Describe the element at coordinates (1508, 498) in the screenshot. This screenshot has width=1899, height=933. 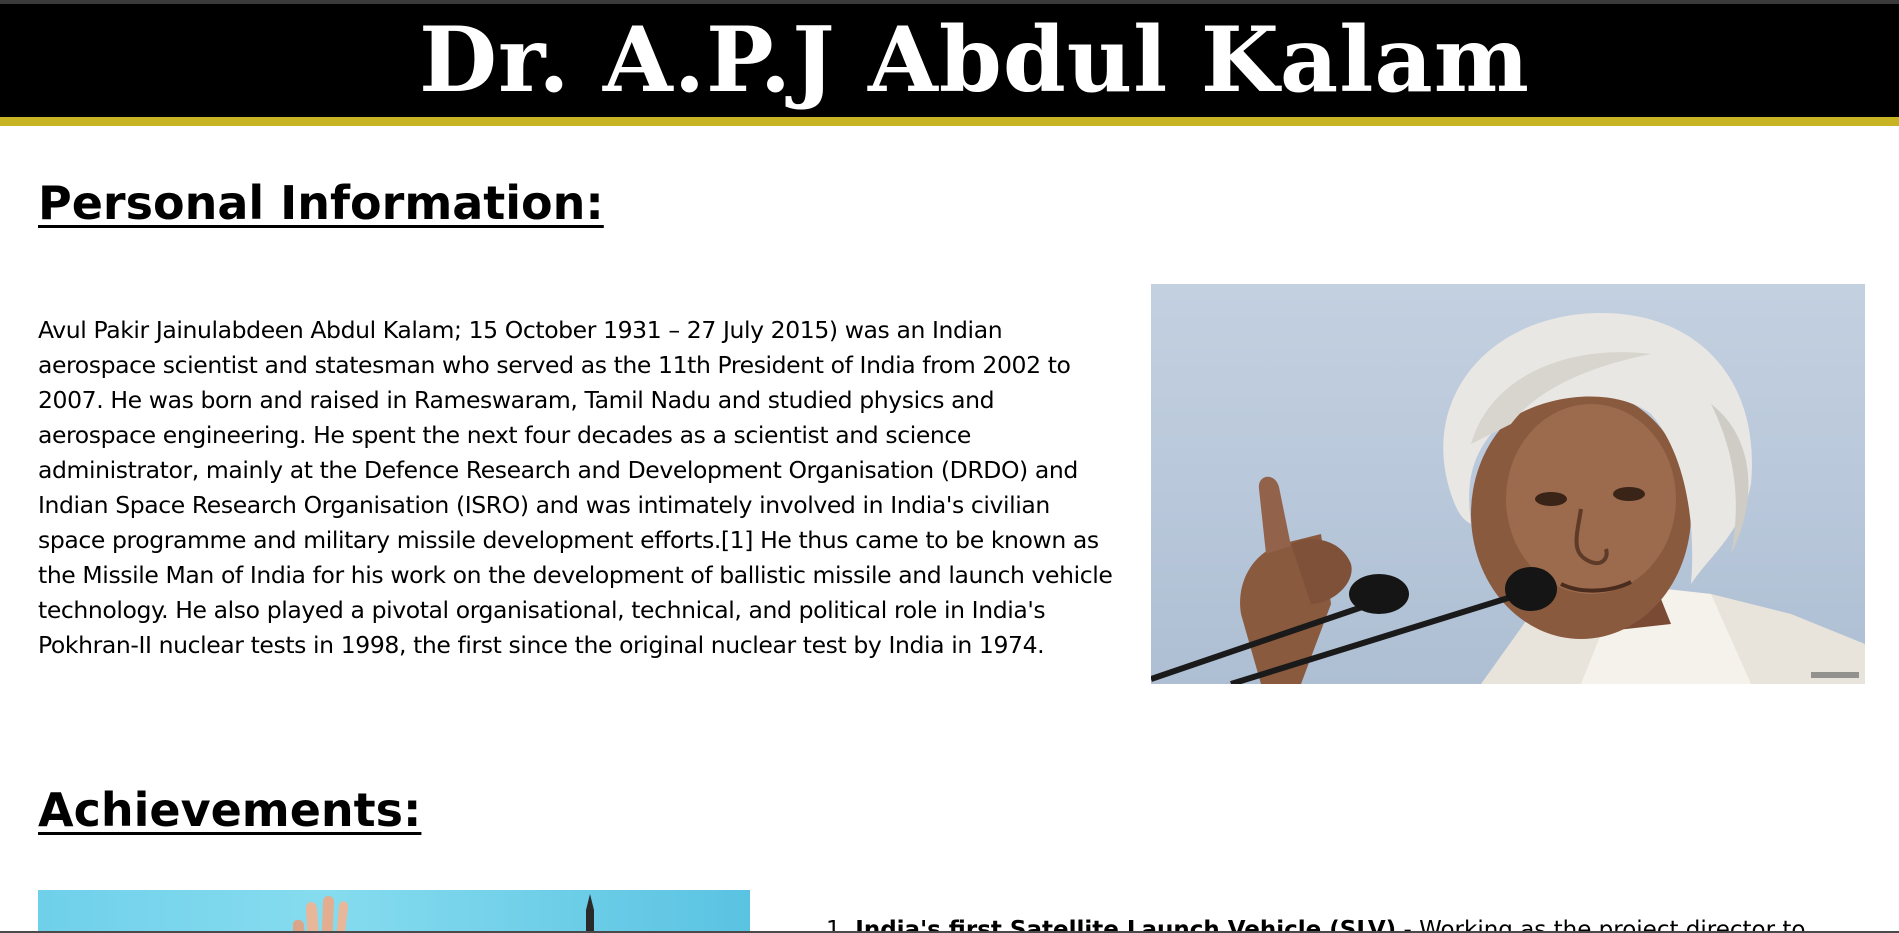
I see `portrait-photo-icon` at that location.